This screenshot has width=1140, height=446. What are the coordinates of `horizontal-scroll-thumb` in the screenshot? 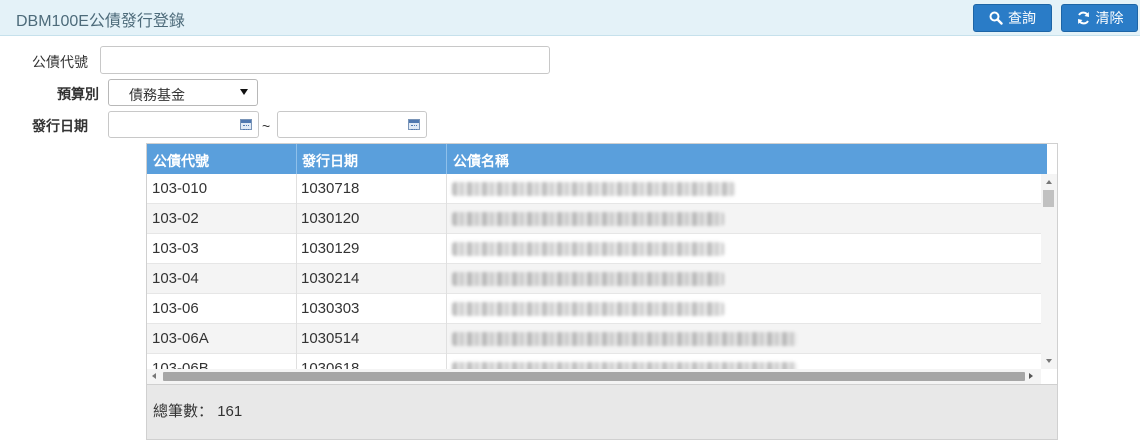 It's located at (594, 376).